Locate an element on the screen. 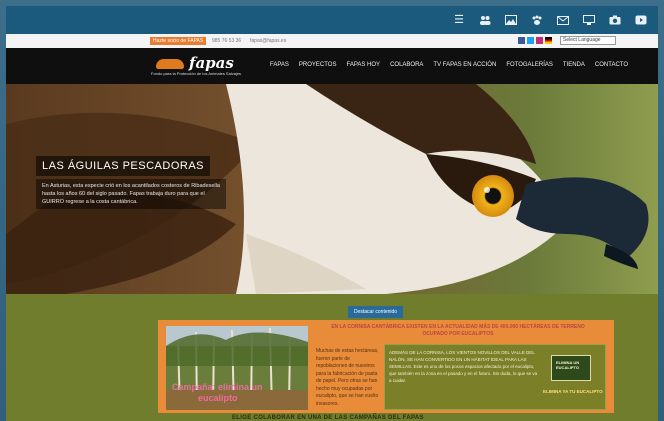 This screenshot has width=664, height=421. photo-caption-line-2: eucalipto is located at coordinates (218, 398).